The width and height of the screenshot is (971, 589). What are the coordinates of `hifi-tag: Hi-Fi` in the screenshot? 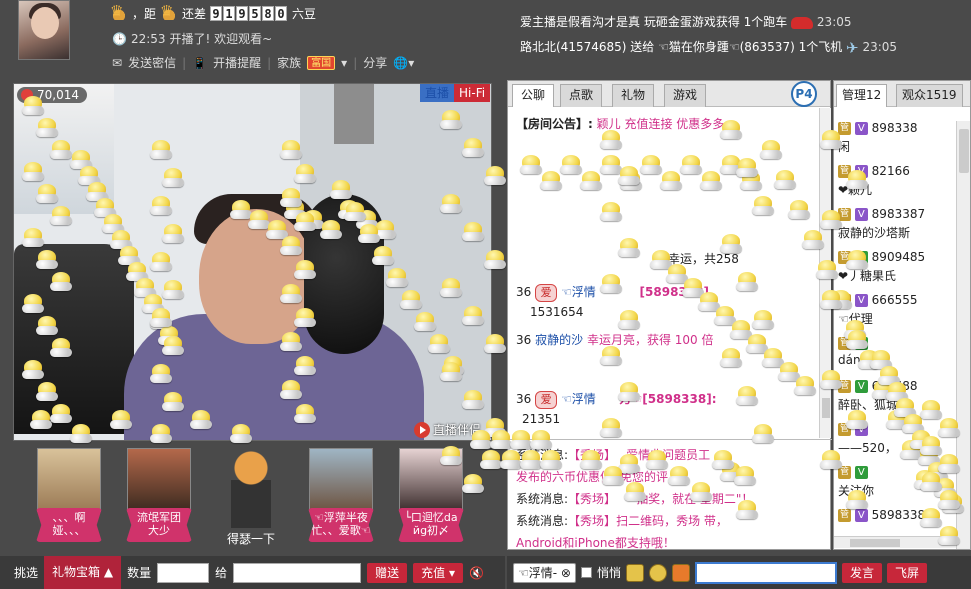 It's located at (472, 93).